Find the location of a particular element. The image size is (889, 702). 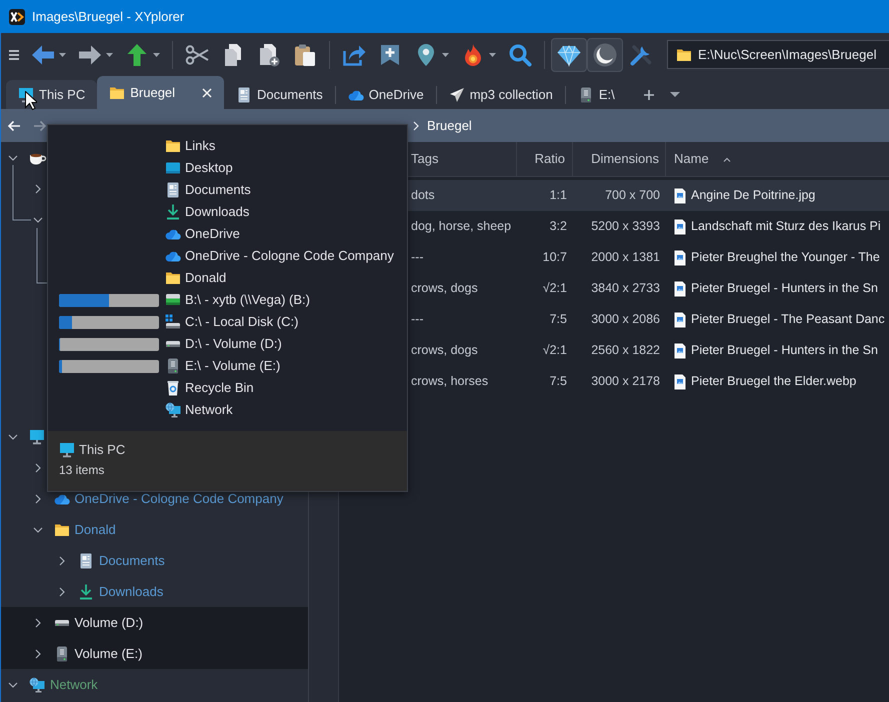

dimensions-text: 3840 x 2733 is located at coordinates (625, 288).